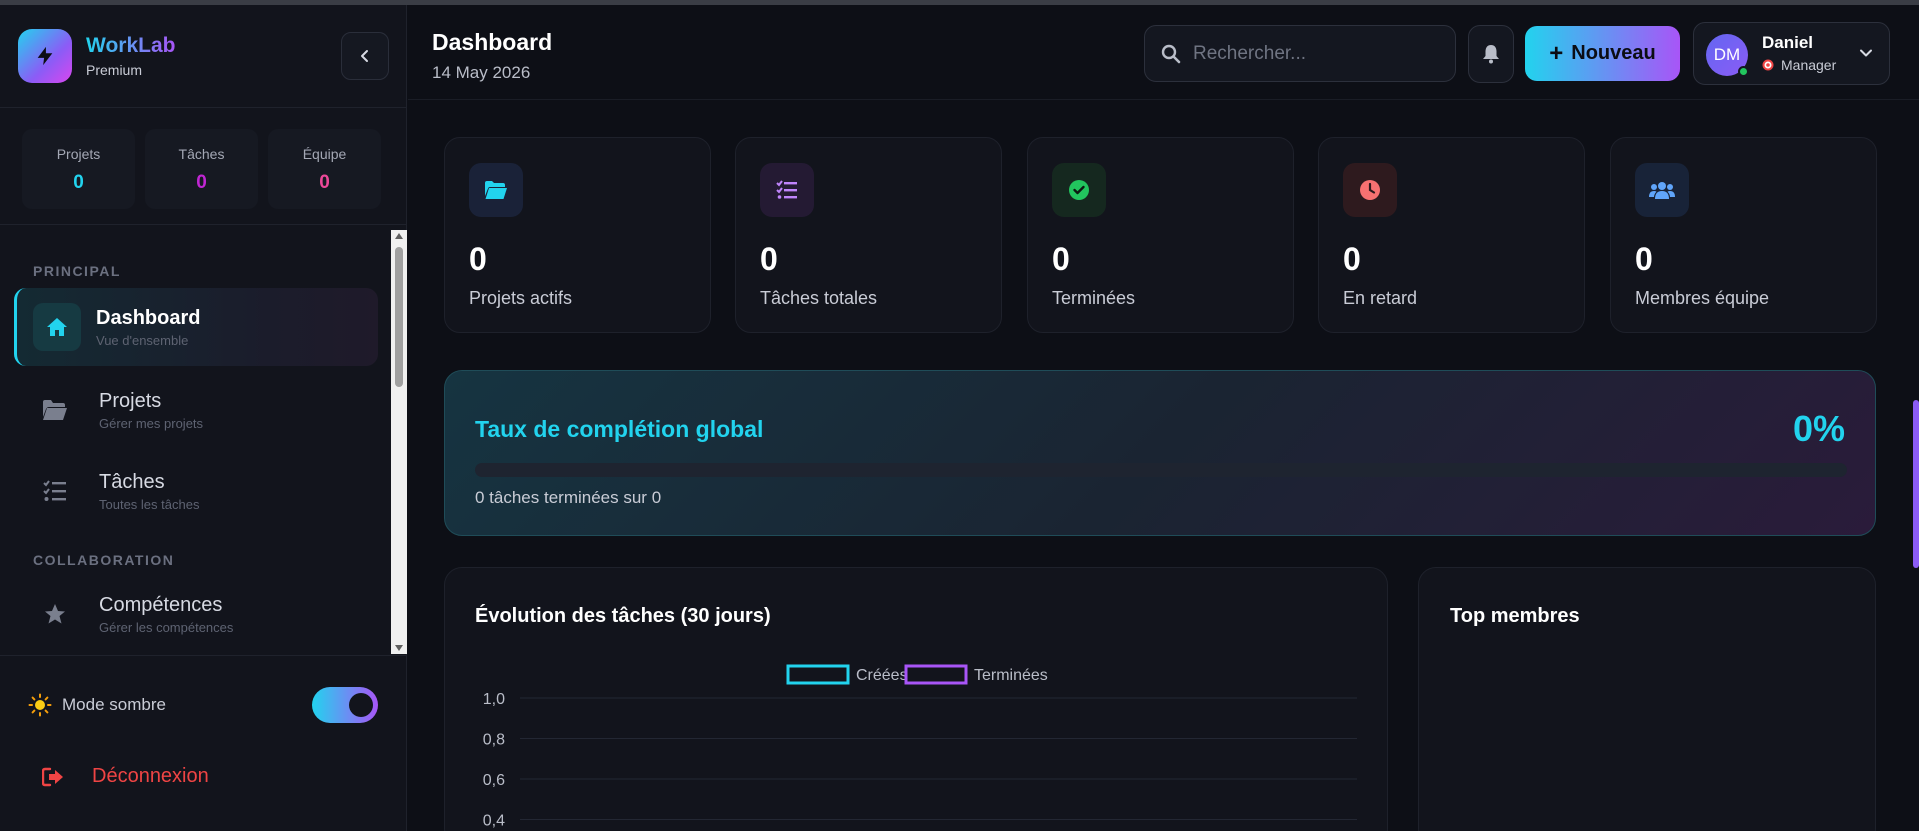 This screenshot has width=1919, height=831. I want to click on completion-subtitle: 0 tâches terminées sur 0, so click(568, 497).